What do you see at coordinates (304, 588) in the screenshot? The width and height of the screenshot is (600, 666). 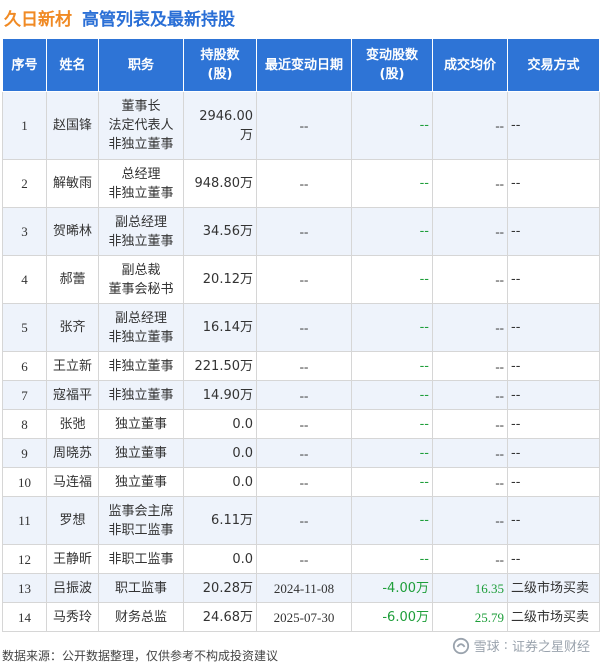 I see `cell-change-date: 2024-11-08` at bounding box center [304, 588].